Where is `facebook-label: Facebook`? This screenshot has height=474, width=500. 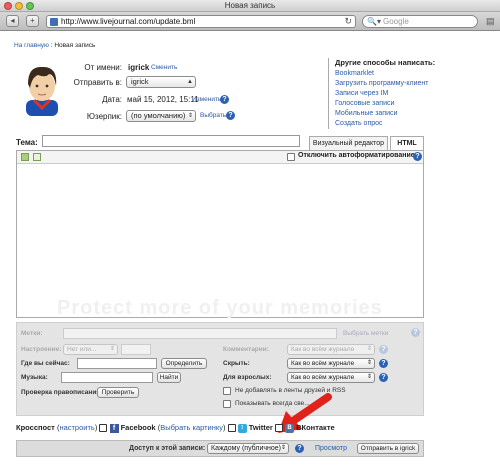 facebook-label: Facebook is located at coordinates (138, 427).